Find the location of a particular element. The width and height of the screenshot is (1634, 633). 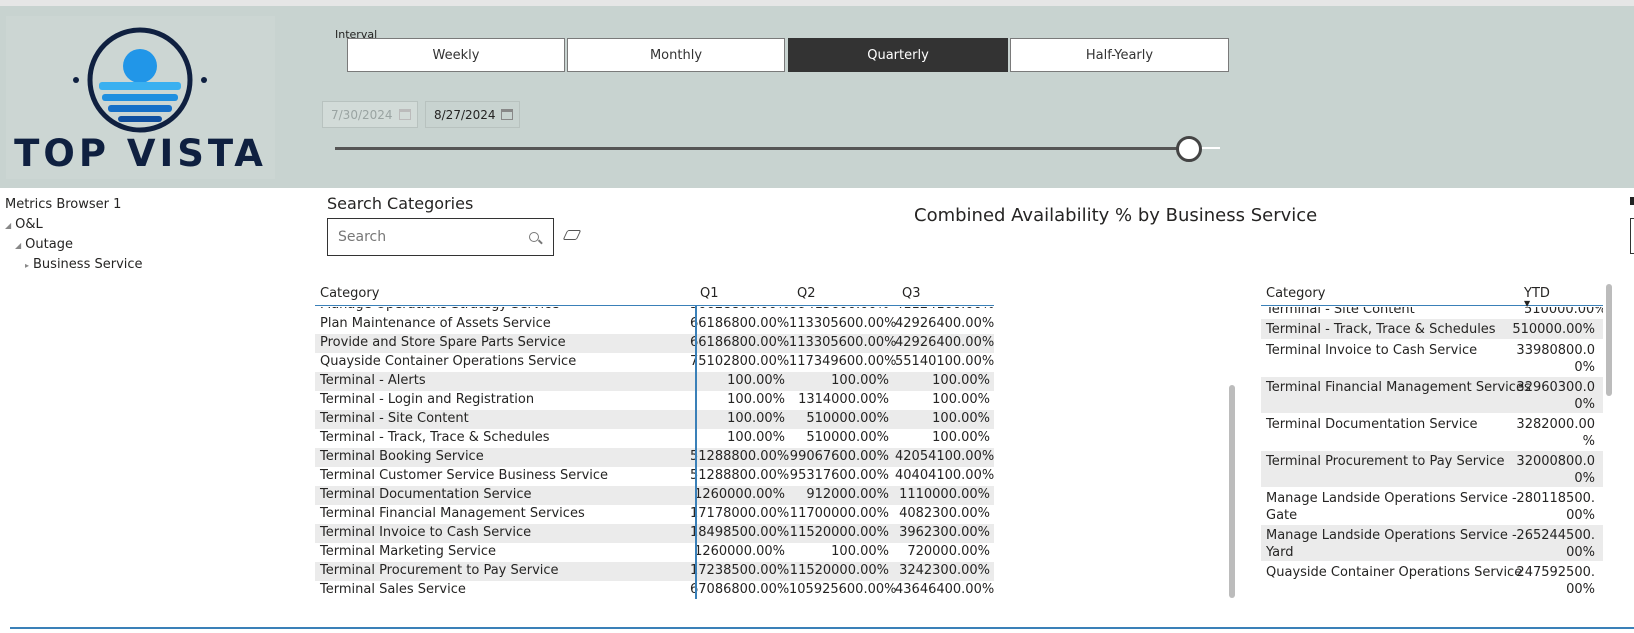

cell-value: 11520000.00% is located at coordinates (839, 570).